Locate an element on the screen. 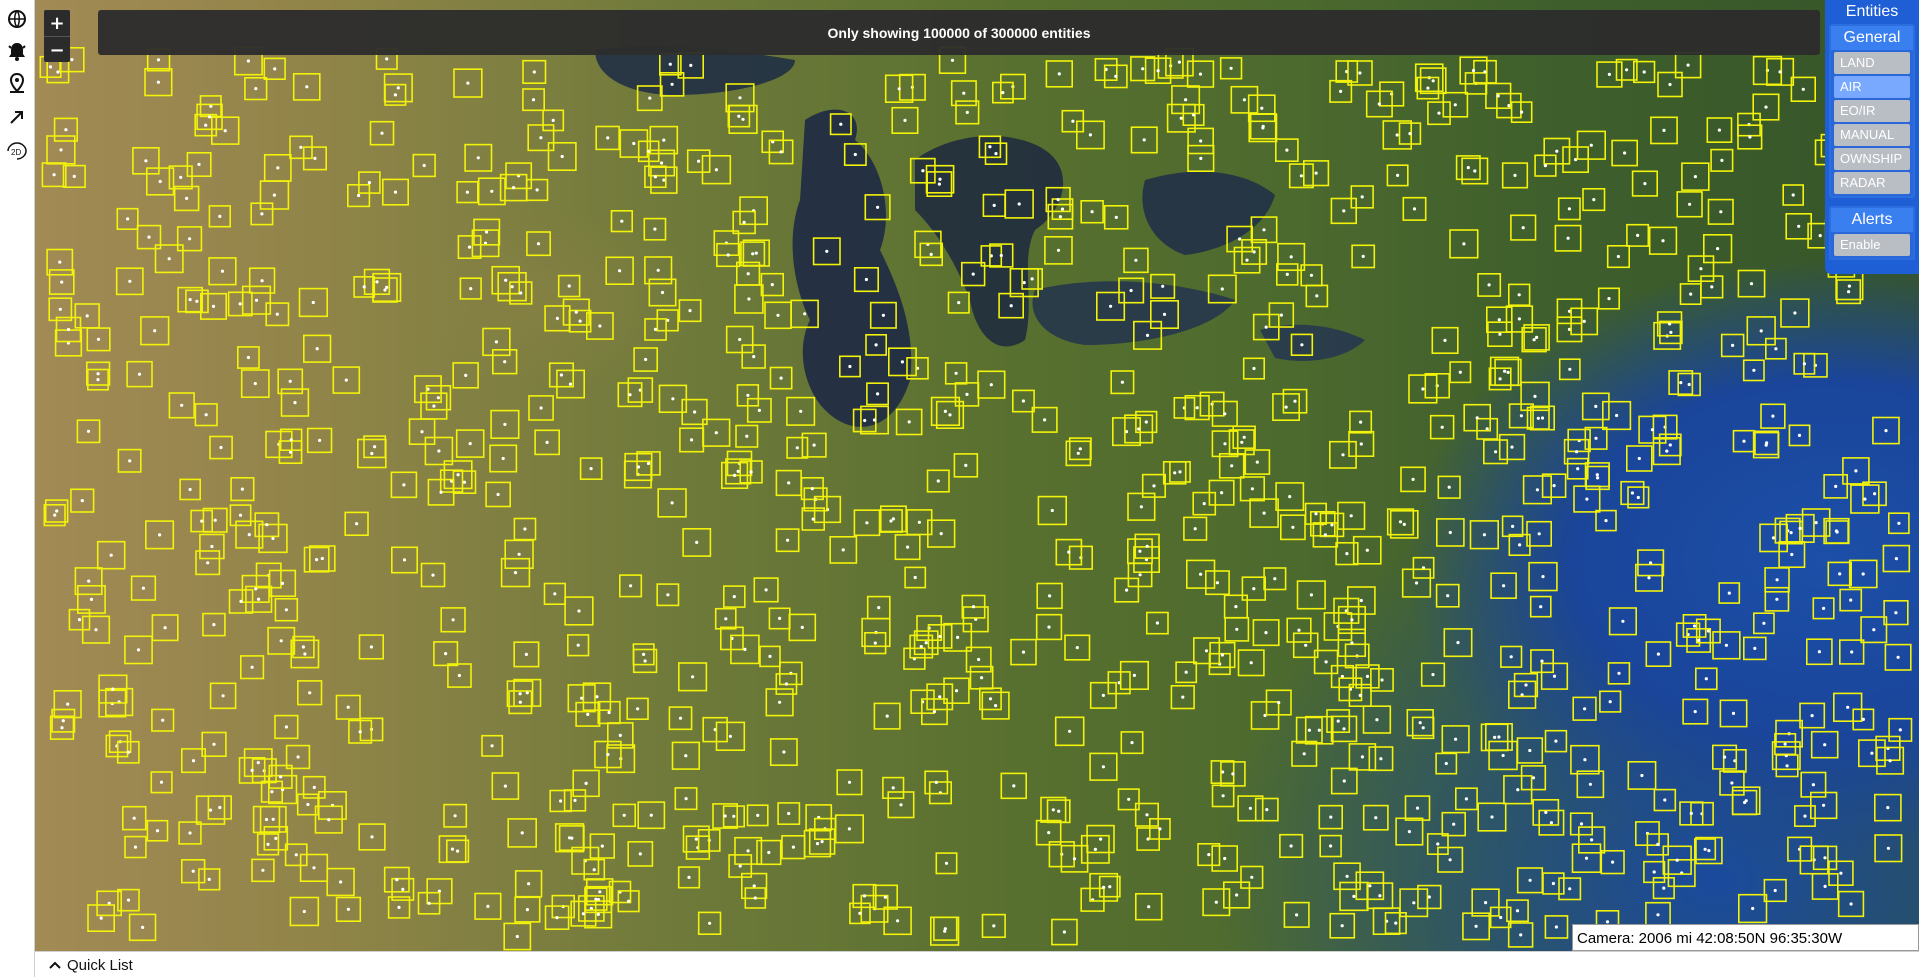 This screenshot has height=978, width=1919. filter-radar: RADAR is located at coordinates (1872, 183).